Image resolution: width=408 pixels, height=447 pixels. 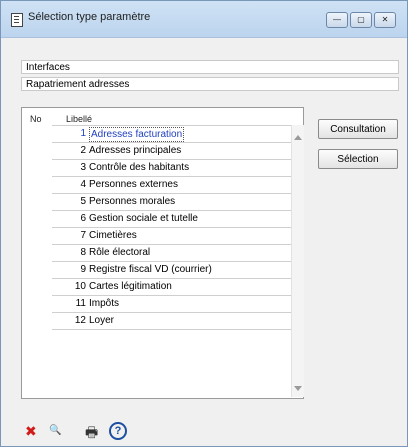 What do you see at coordinates (210, 67) in the screenshot?
I see `interfaces-field: Interfaces` at bounding box center [210, 67].